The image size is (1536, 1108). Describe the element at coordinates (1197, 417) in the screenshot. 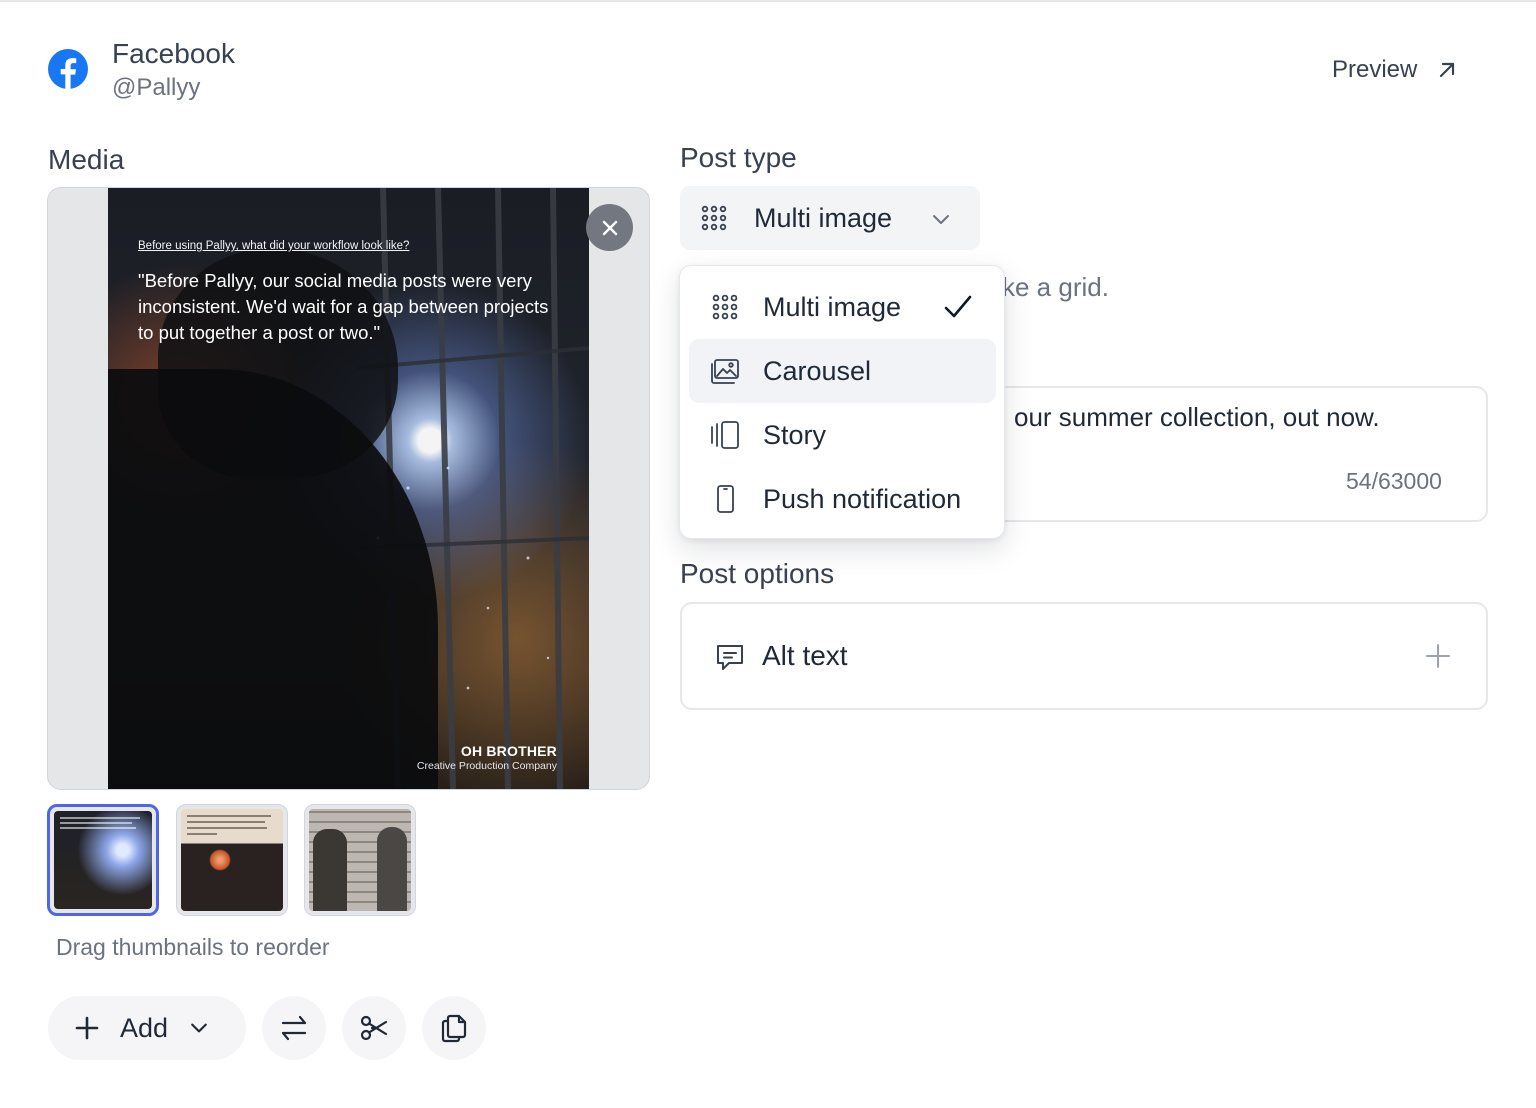

I see `caption-text: our summer collection, out now.` at that location.